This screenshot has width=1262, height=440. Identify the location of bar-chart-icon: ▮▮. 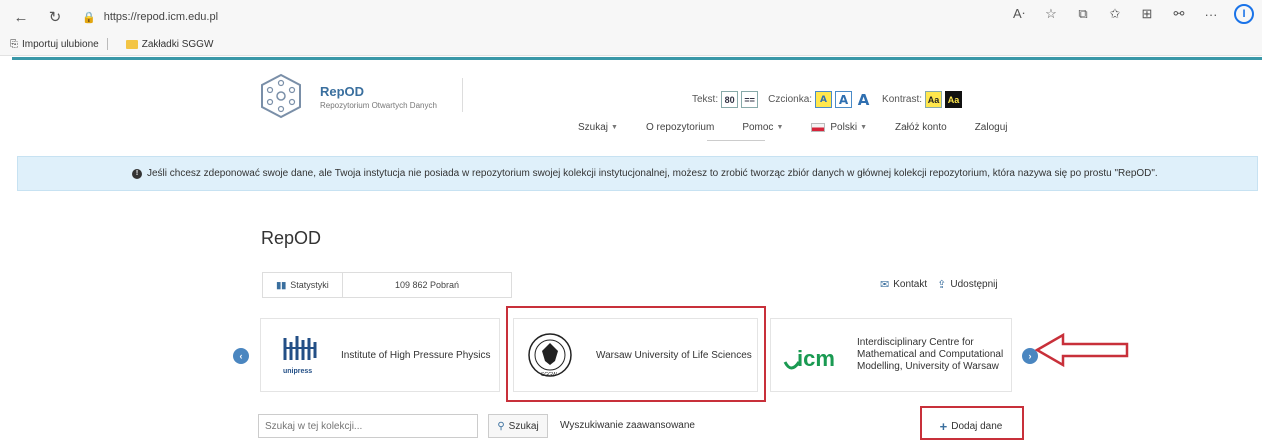
(281, 284).